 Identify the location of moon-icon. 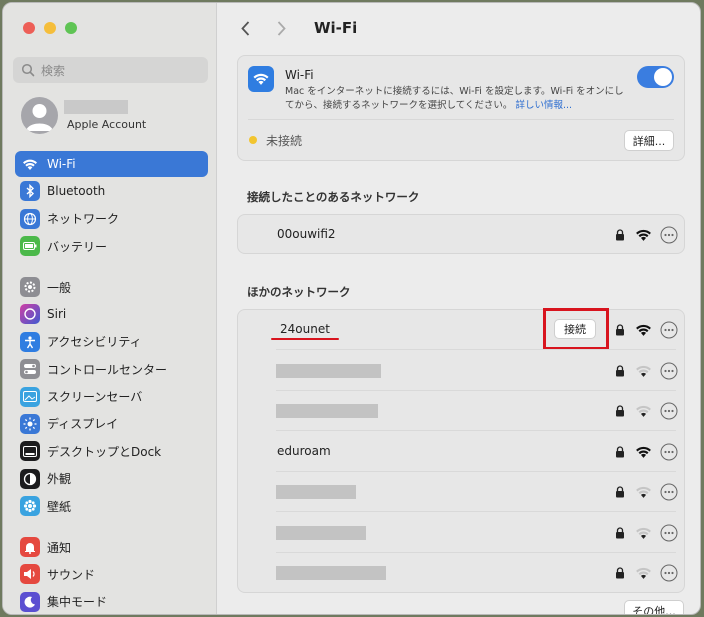
(30, 601).